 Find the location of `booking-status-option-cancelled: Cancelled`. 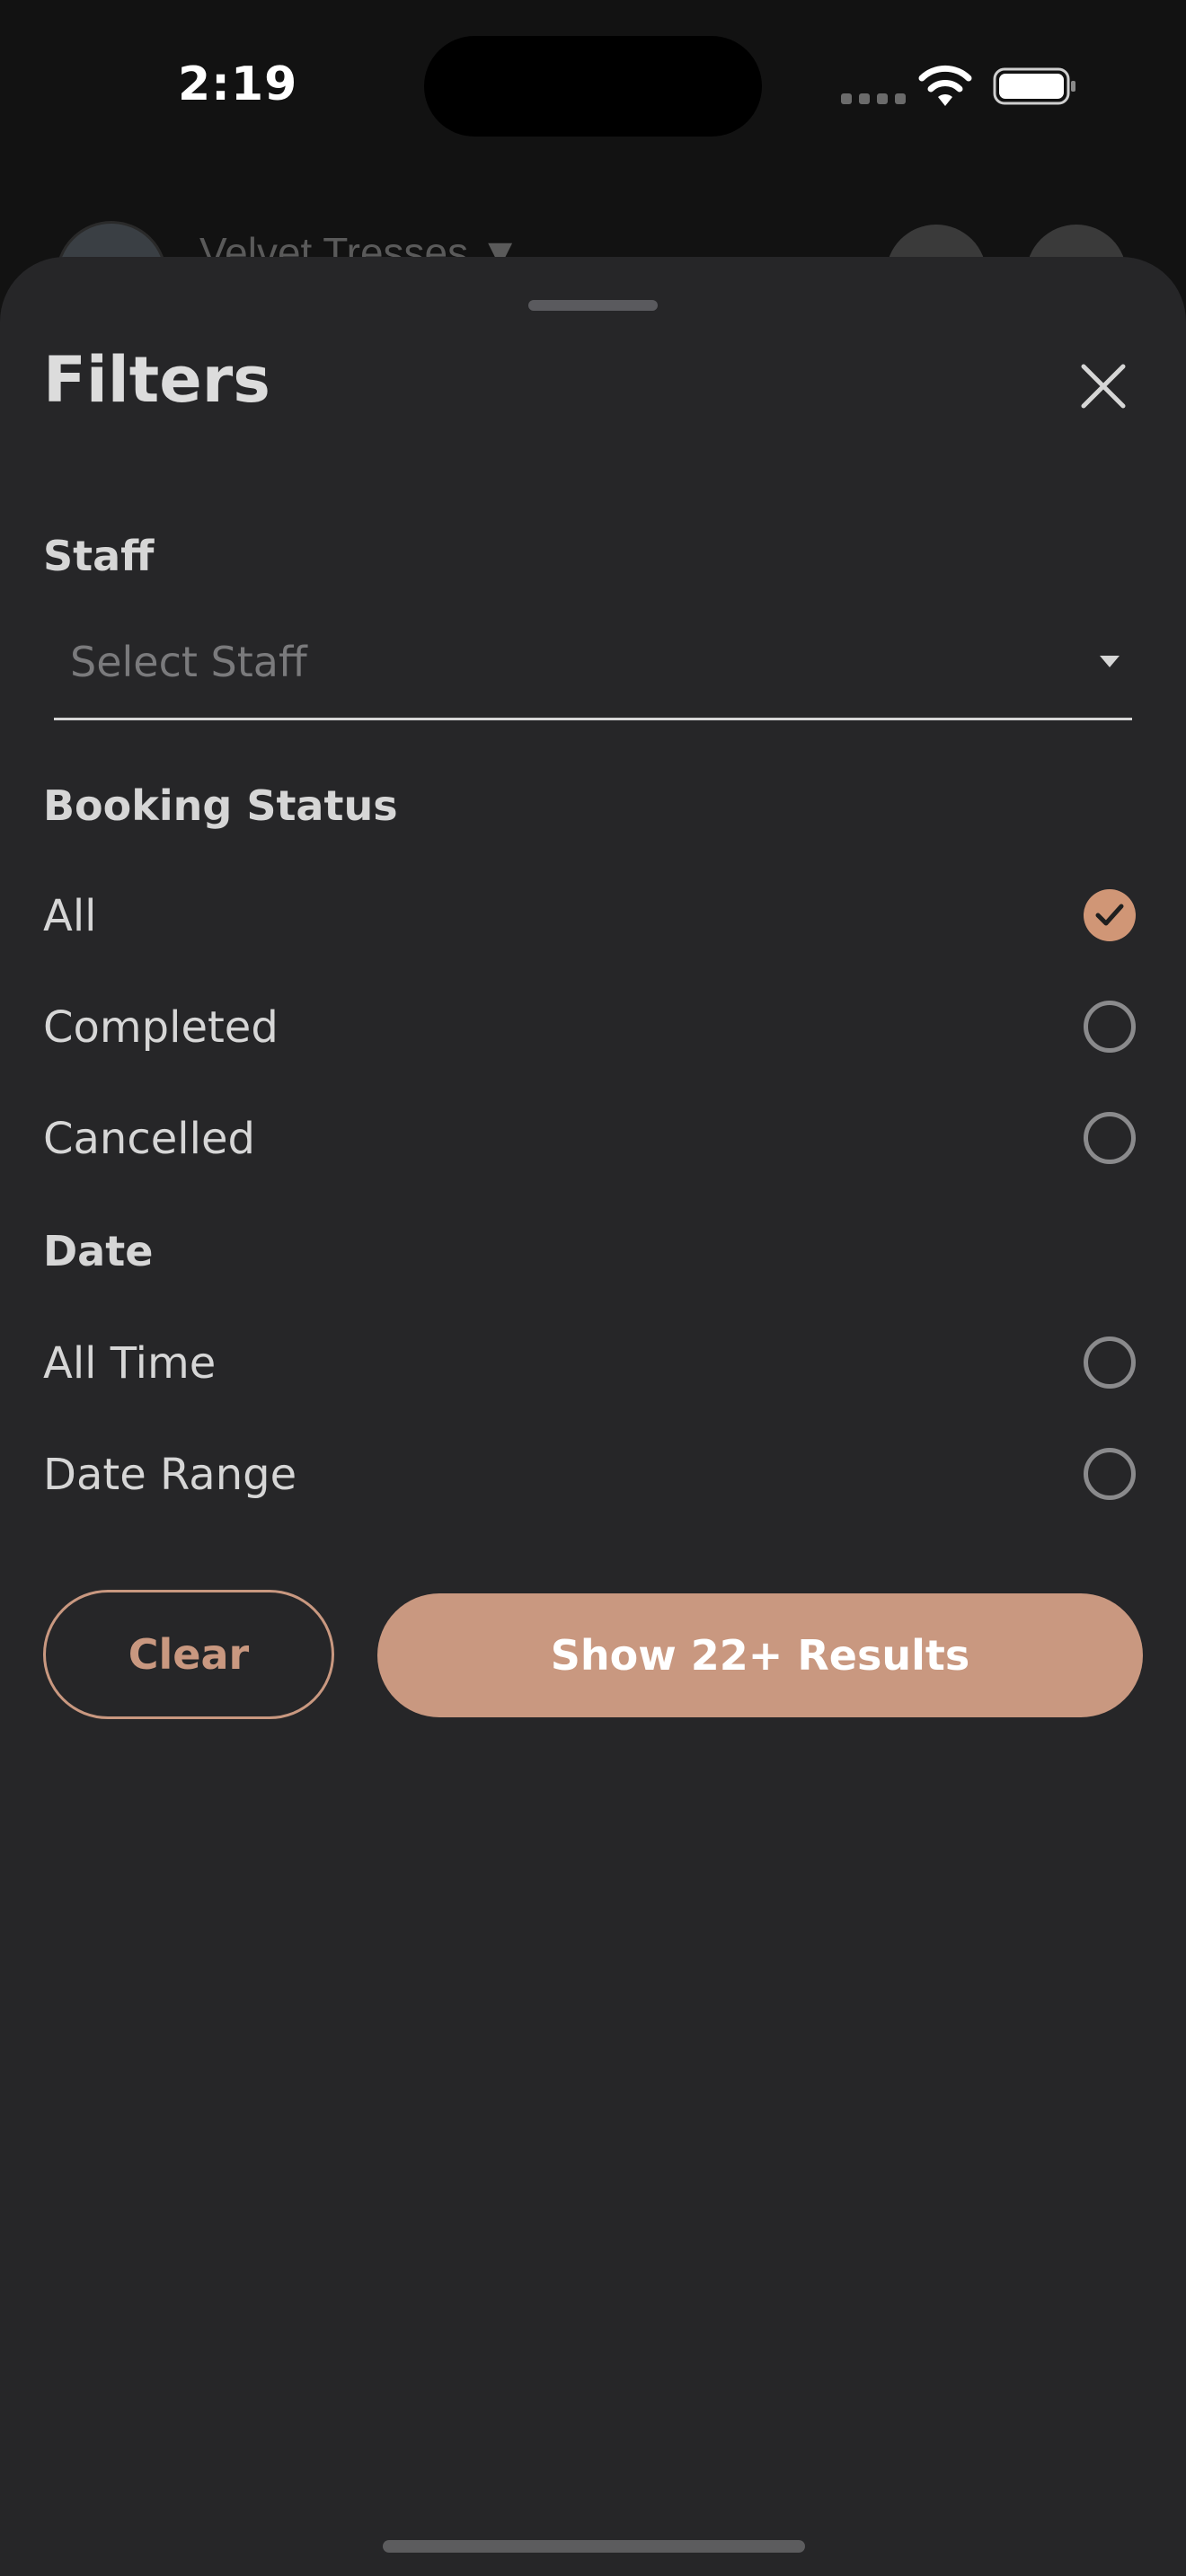

booking-status-option-cancelled: Cancelled is located at coordinates (593, 1139).